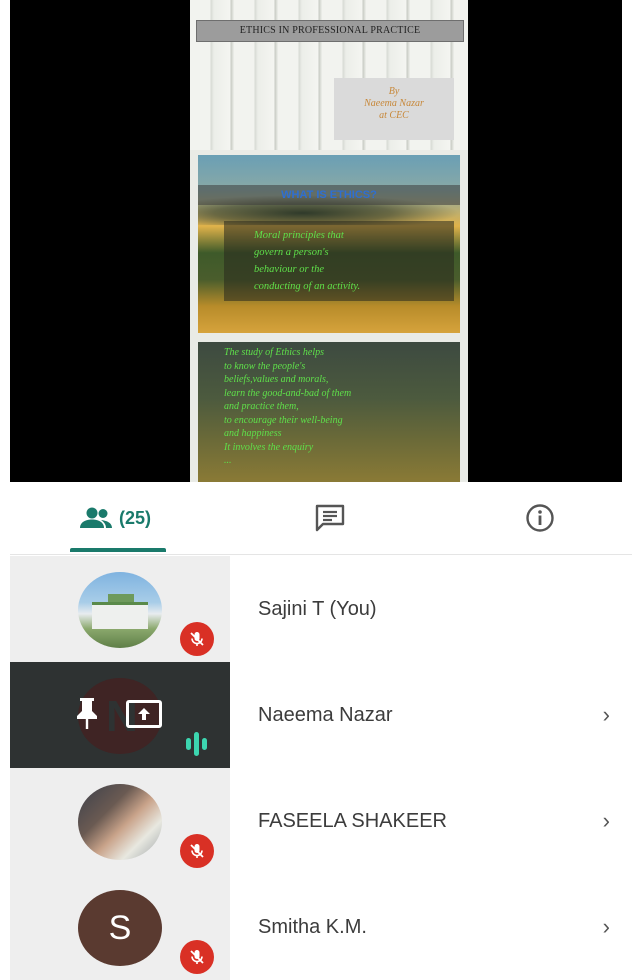  I want to click on participant-name: Sajini T (You), so click(317, 609).